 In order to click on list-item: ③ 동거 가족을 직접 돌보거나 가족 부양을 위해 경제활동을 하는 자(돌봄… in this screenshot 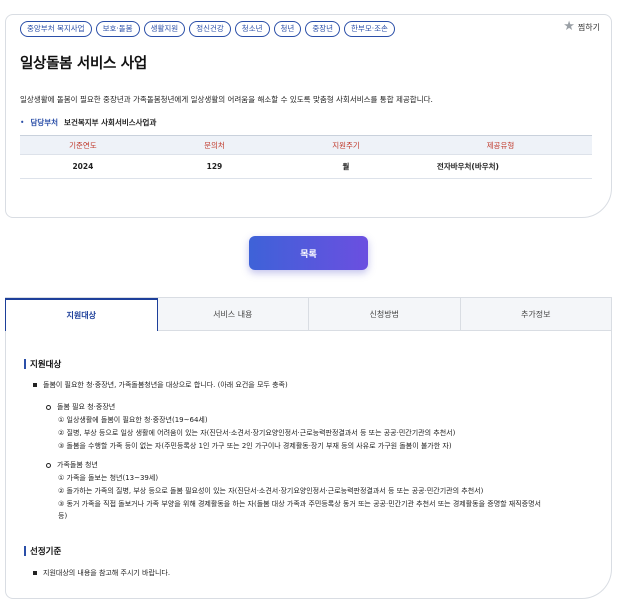, I will do `click(299, 504)`.